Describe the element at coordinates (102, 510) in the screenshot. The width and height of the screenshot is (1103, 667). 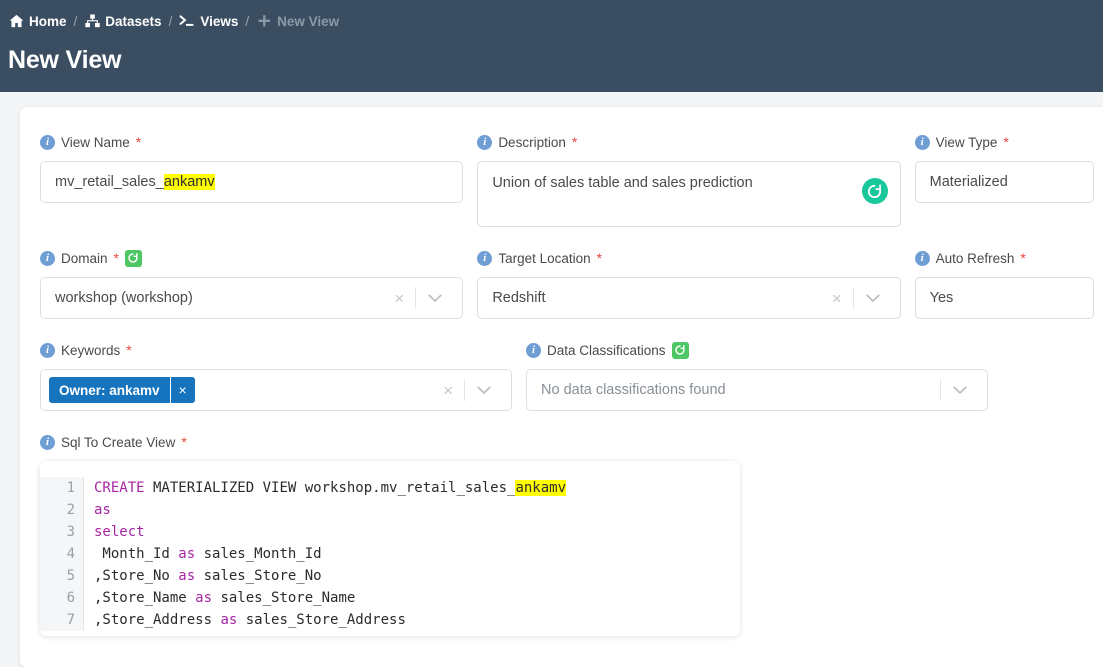
I see `code-line: as` at that location.